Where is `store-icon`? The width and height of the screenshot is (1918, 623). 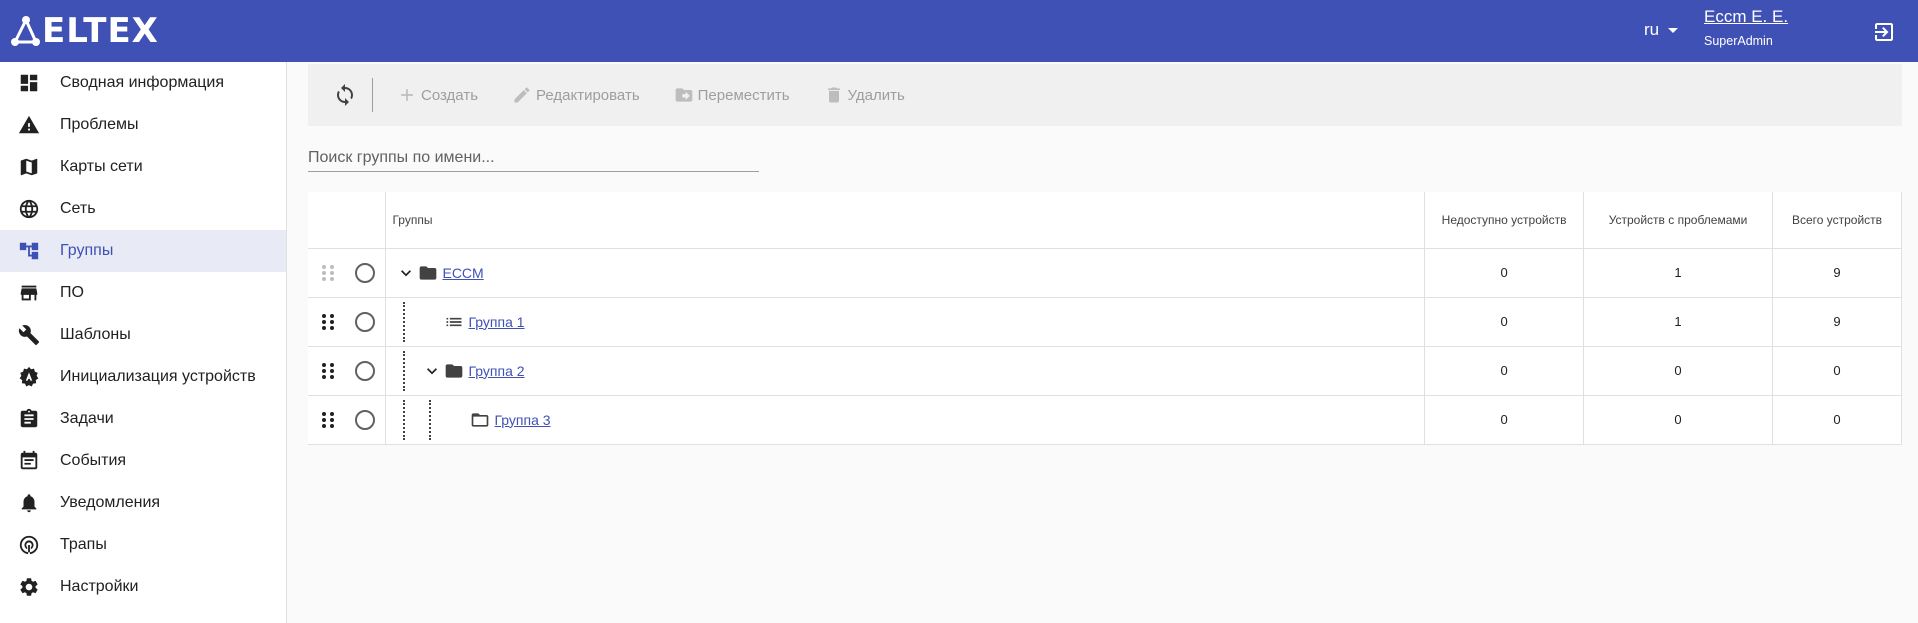 store-icon is located at coordinates (29, 293).